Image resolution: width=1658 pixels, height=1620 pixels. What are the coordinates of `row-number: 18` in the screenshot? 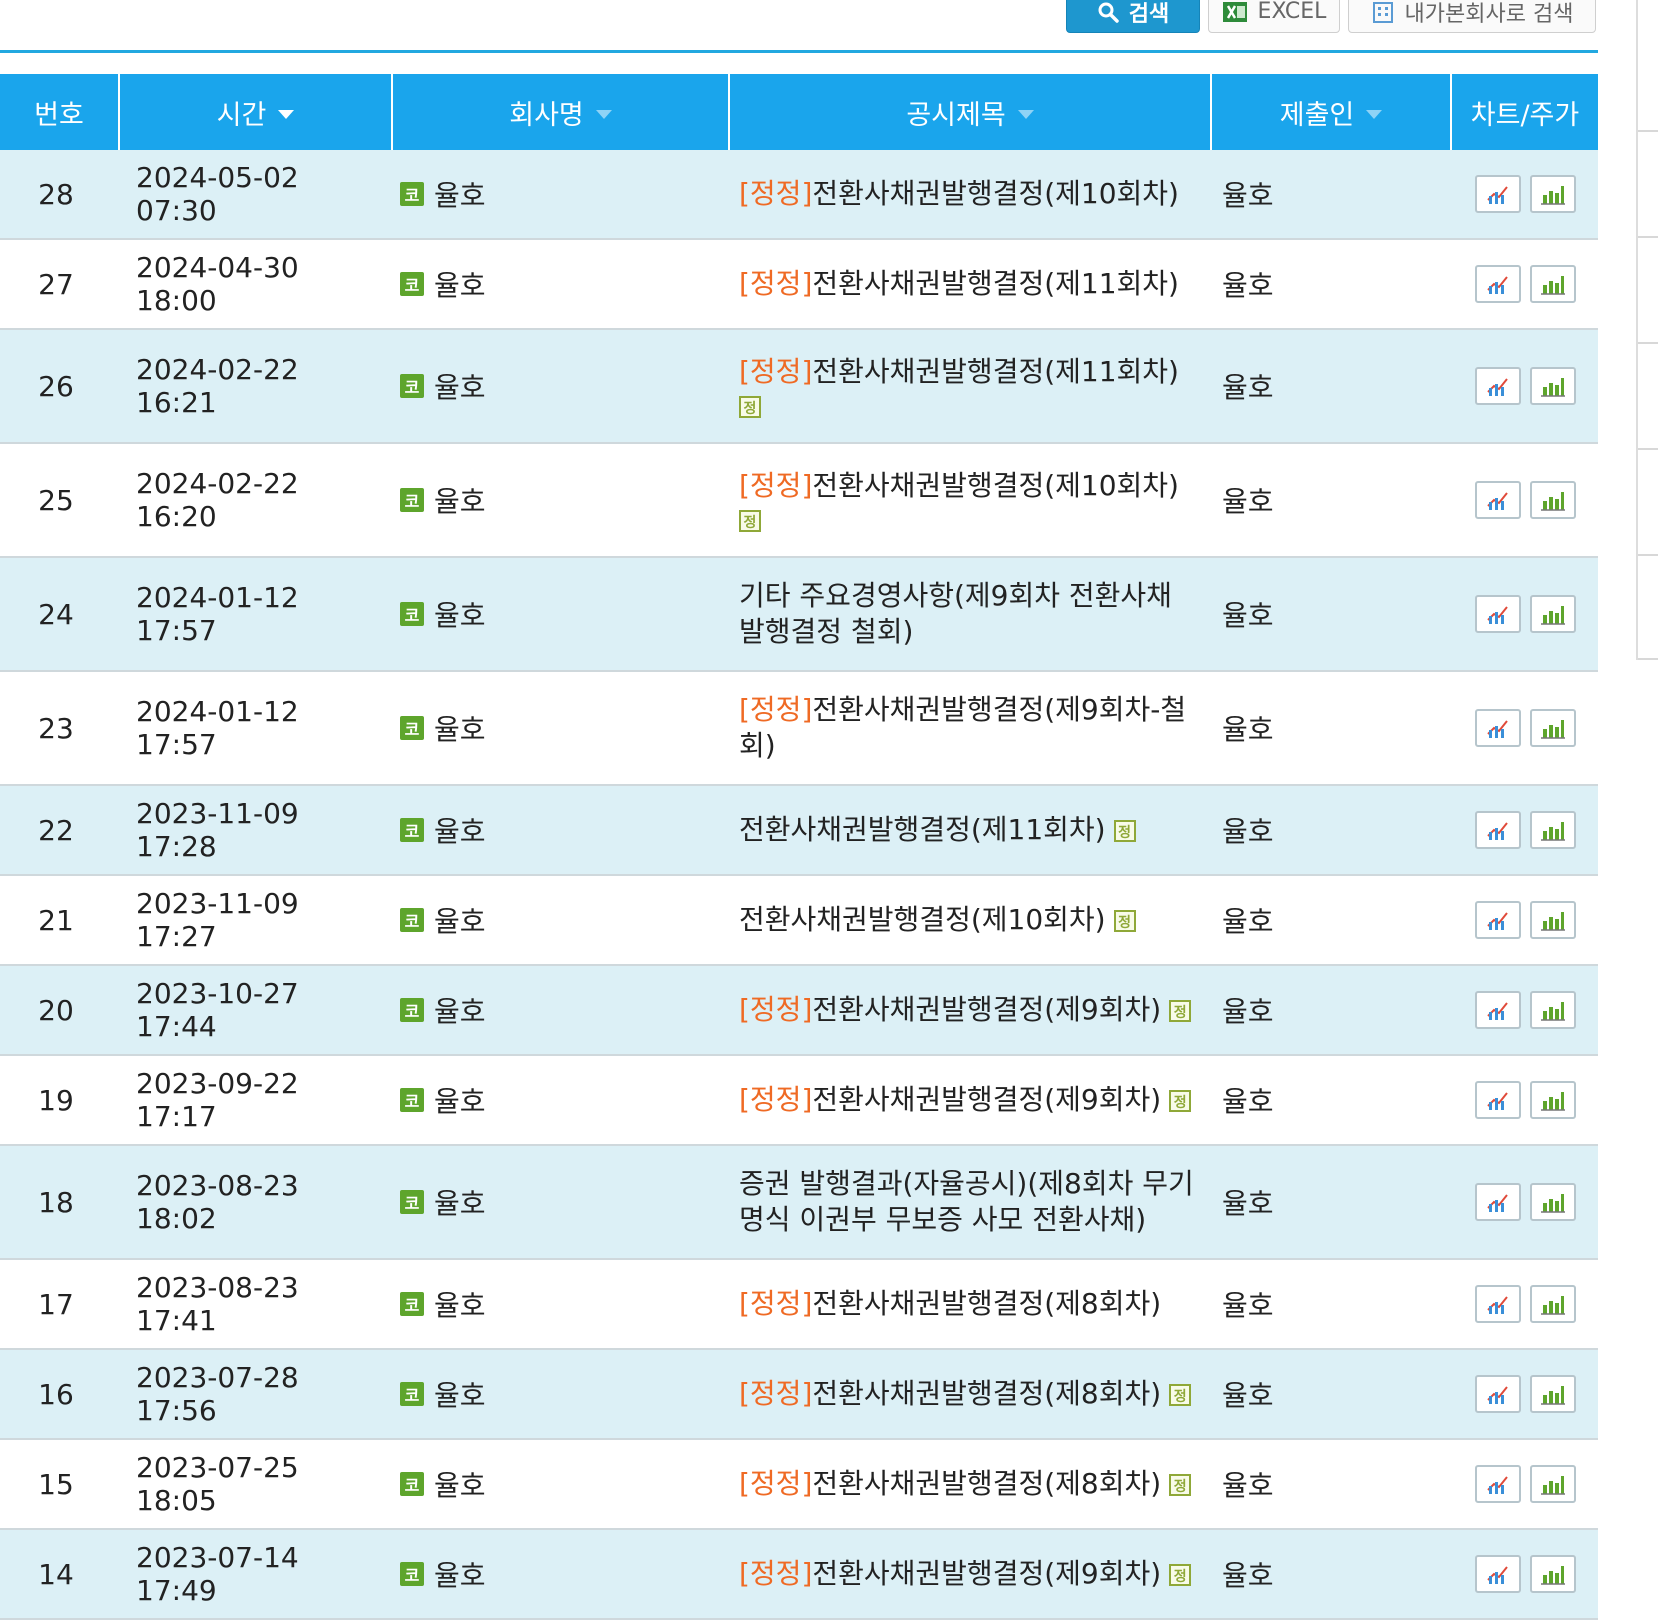 It's located at (56, 1202).